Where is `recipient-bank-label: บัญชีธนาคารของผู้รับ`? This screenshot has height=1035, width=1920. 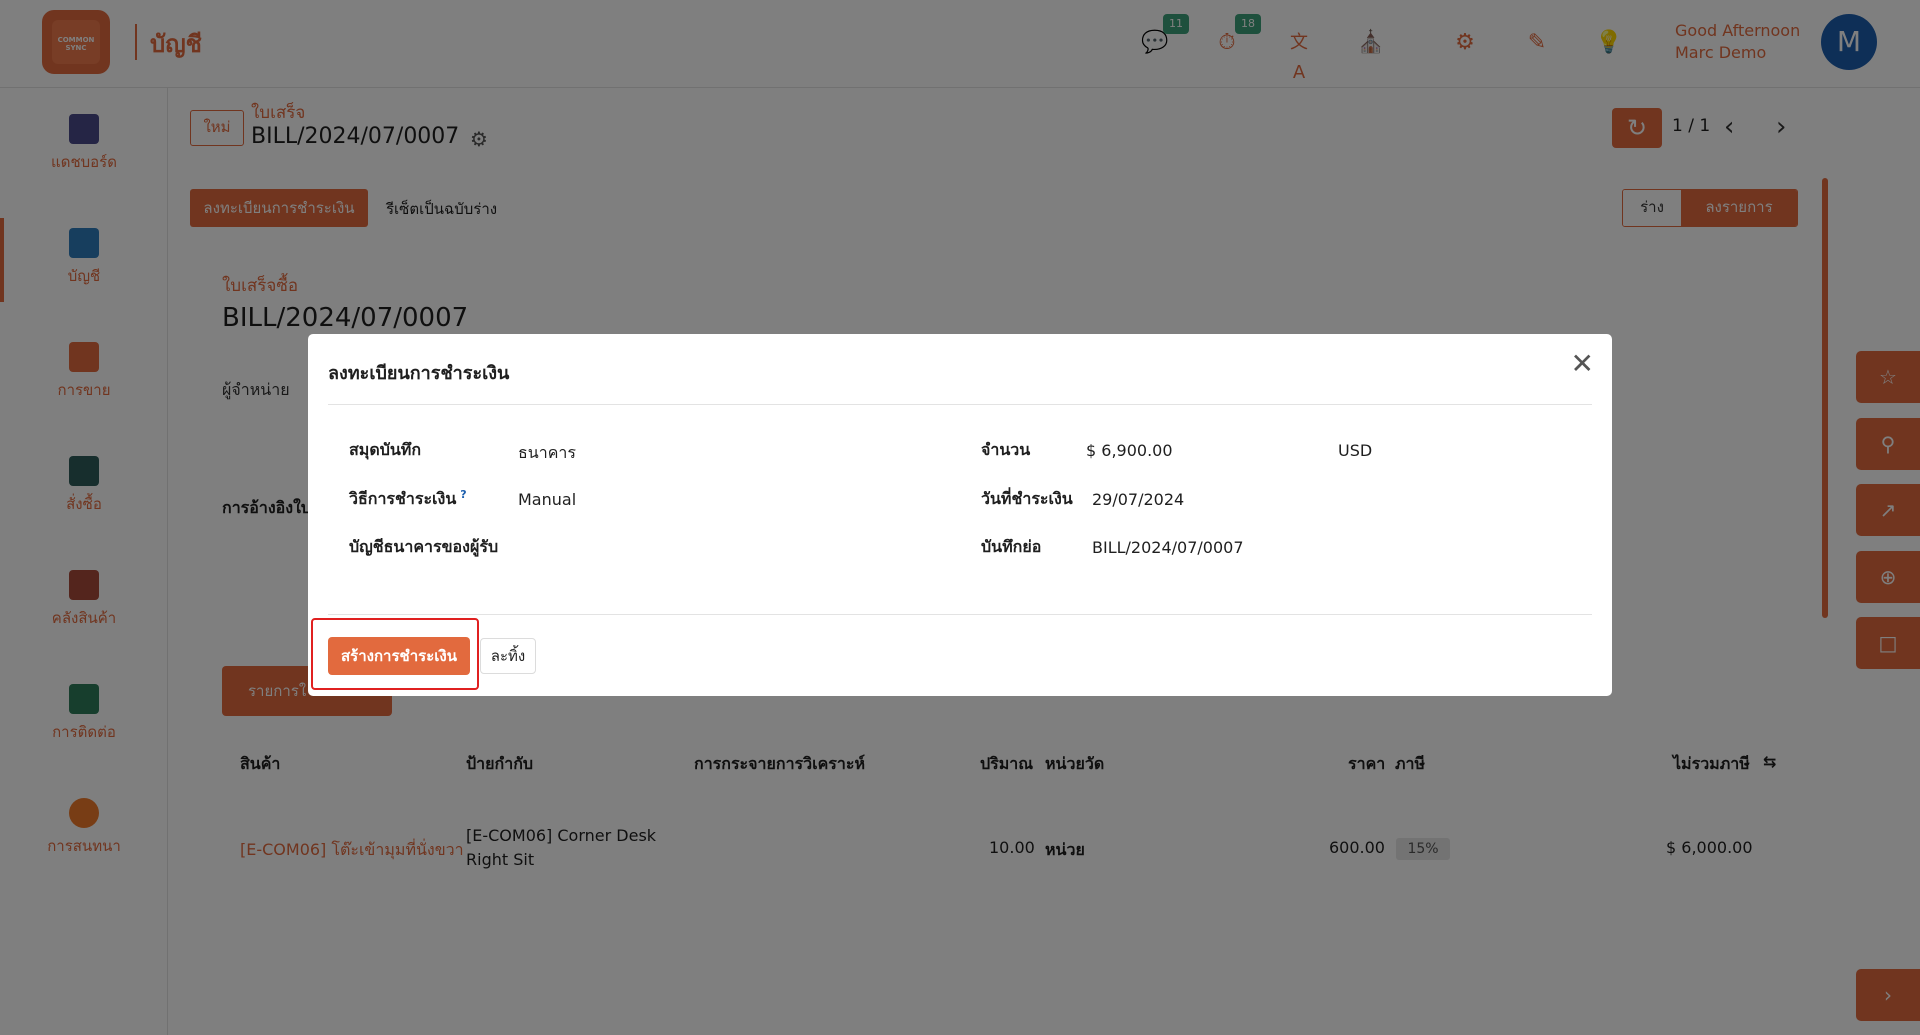 recipient-bank-label: บัญชีธนาคารของผู้รับ is located at coordinates (424, 546).